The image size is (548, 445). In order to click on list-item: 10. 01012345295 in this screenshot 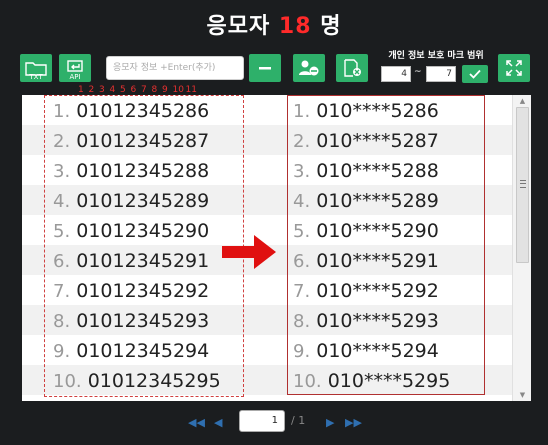, I will do `click(144, 381)`.